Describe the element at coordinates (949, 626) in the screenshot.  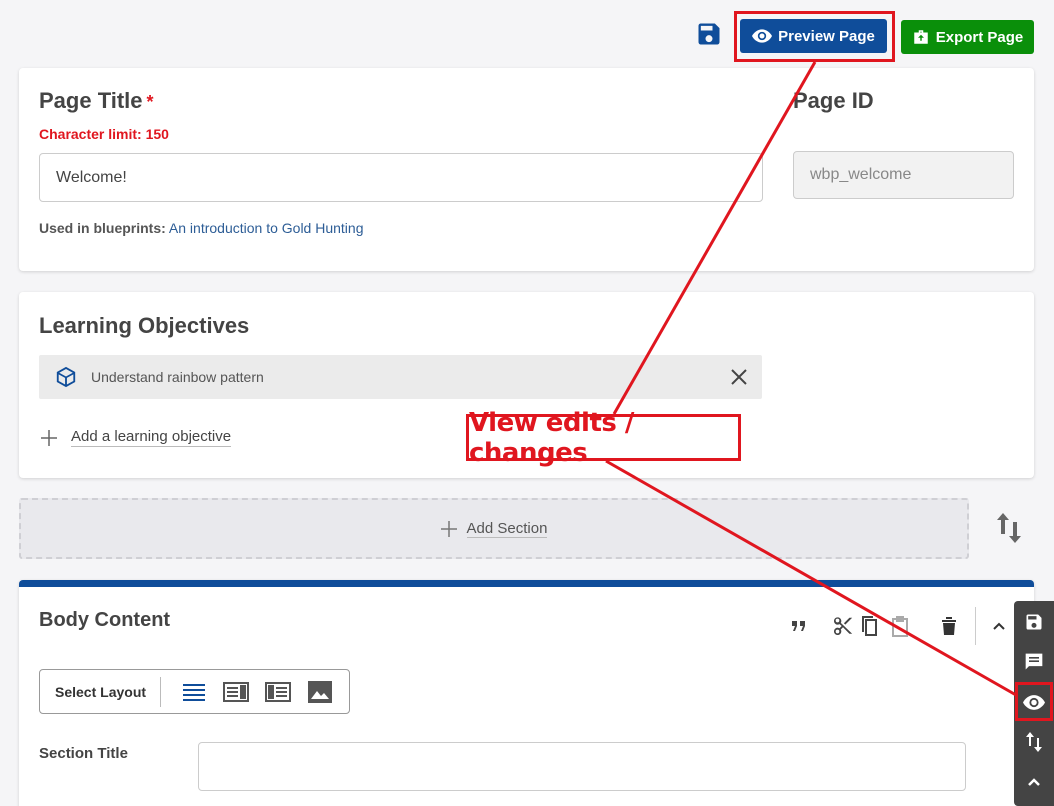
I see `trash-icon` at that location.